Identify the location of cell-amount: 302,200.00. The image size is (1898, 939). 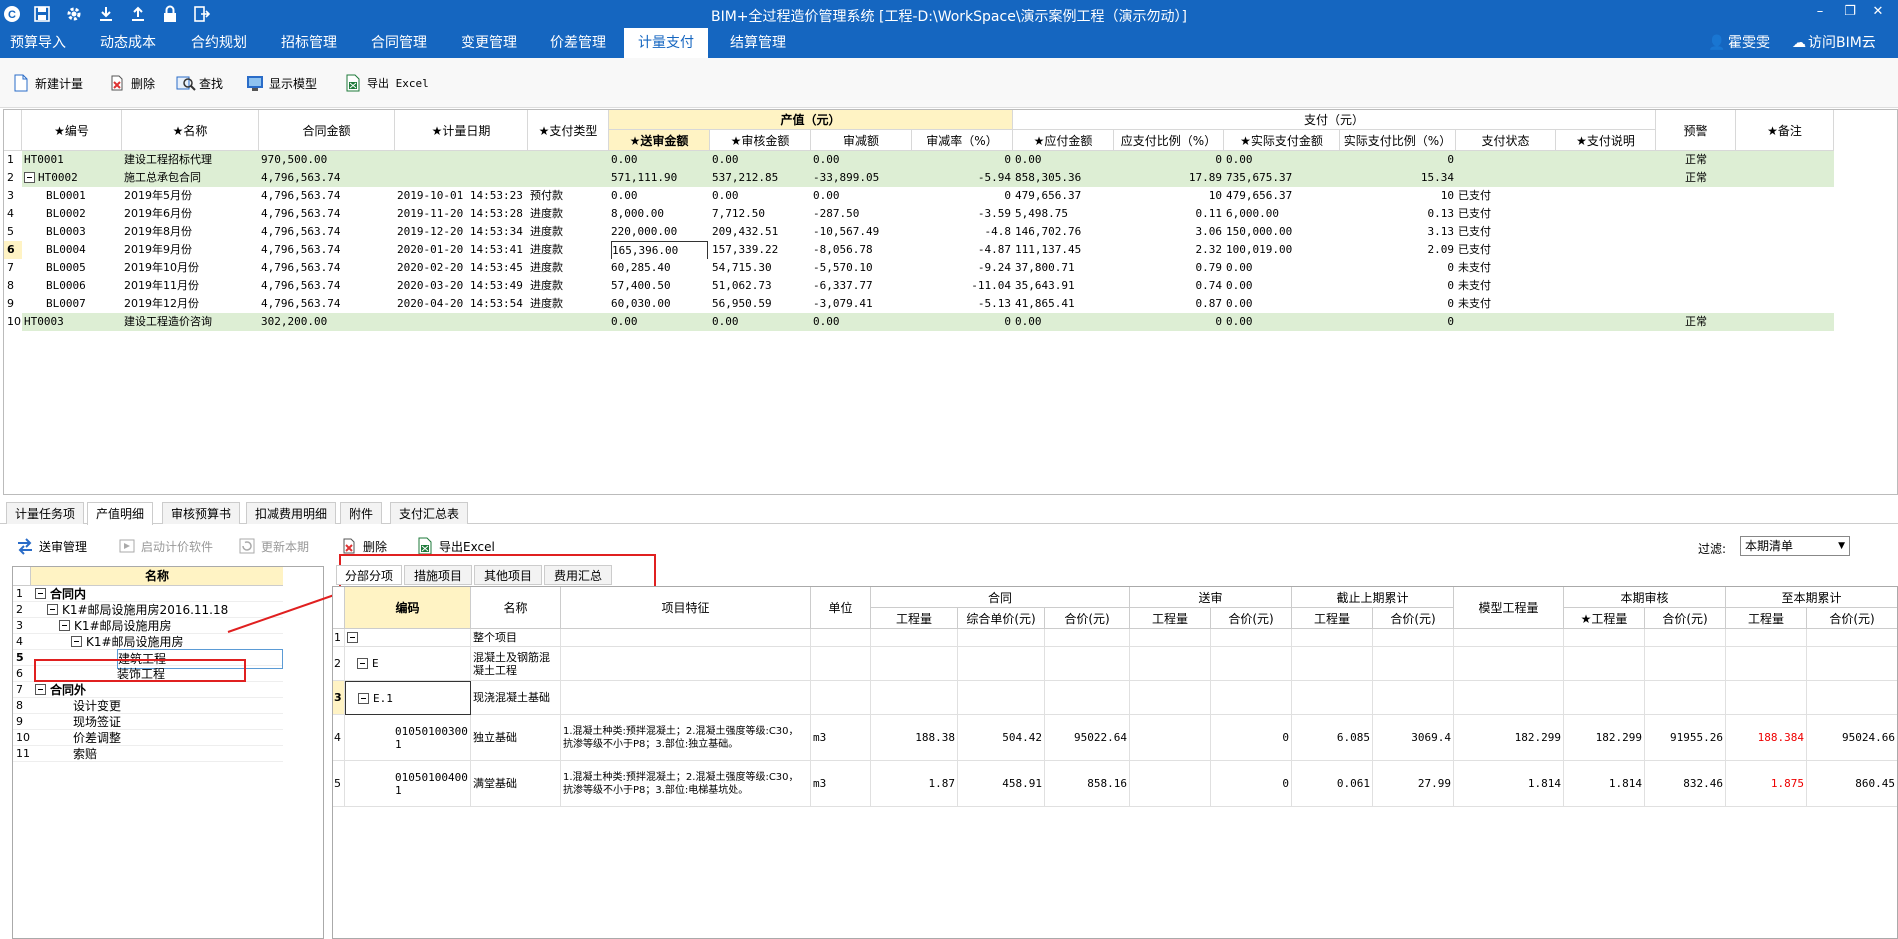
(327, 322).